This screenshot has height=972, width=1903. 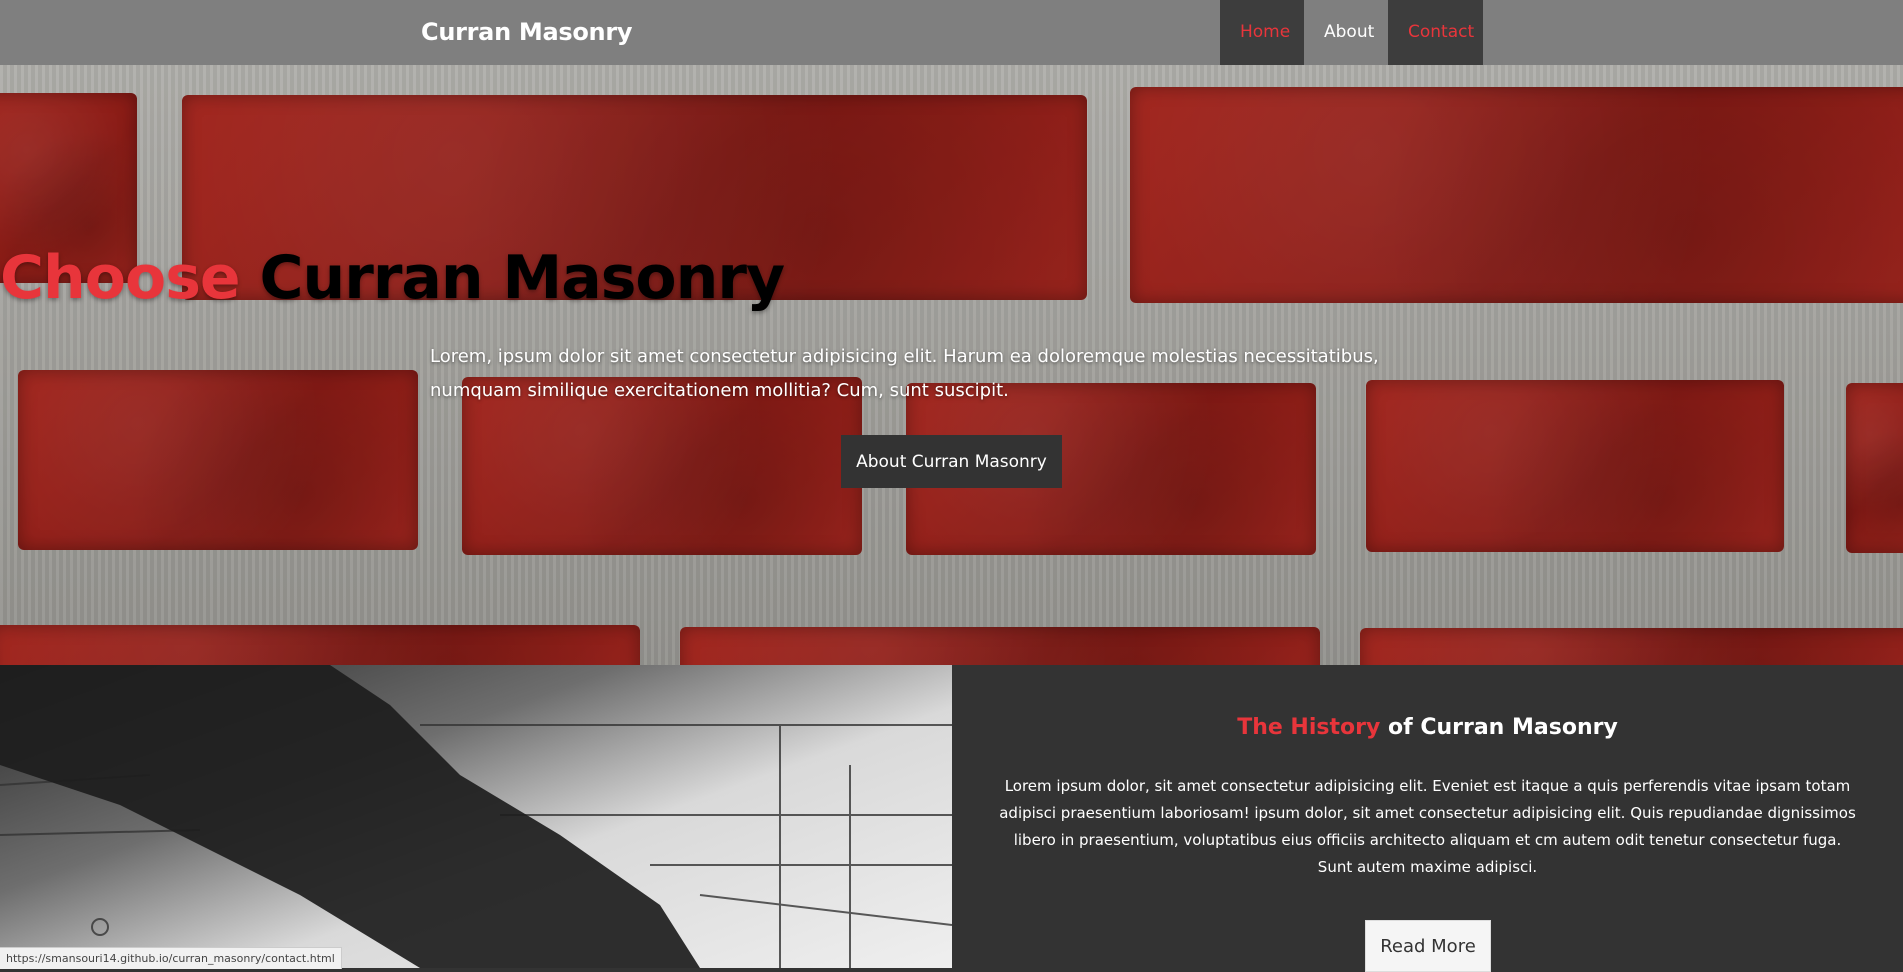 I want to click on hero-title: Choose Curran Masonry, so click(x=951, y=278).